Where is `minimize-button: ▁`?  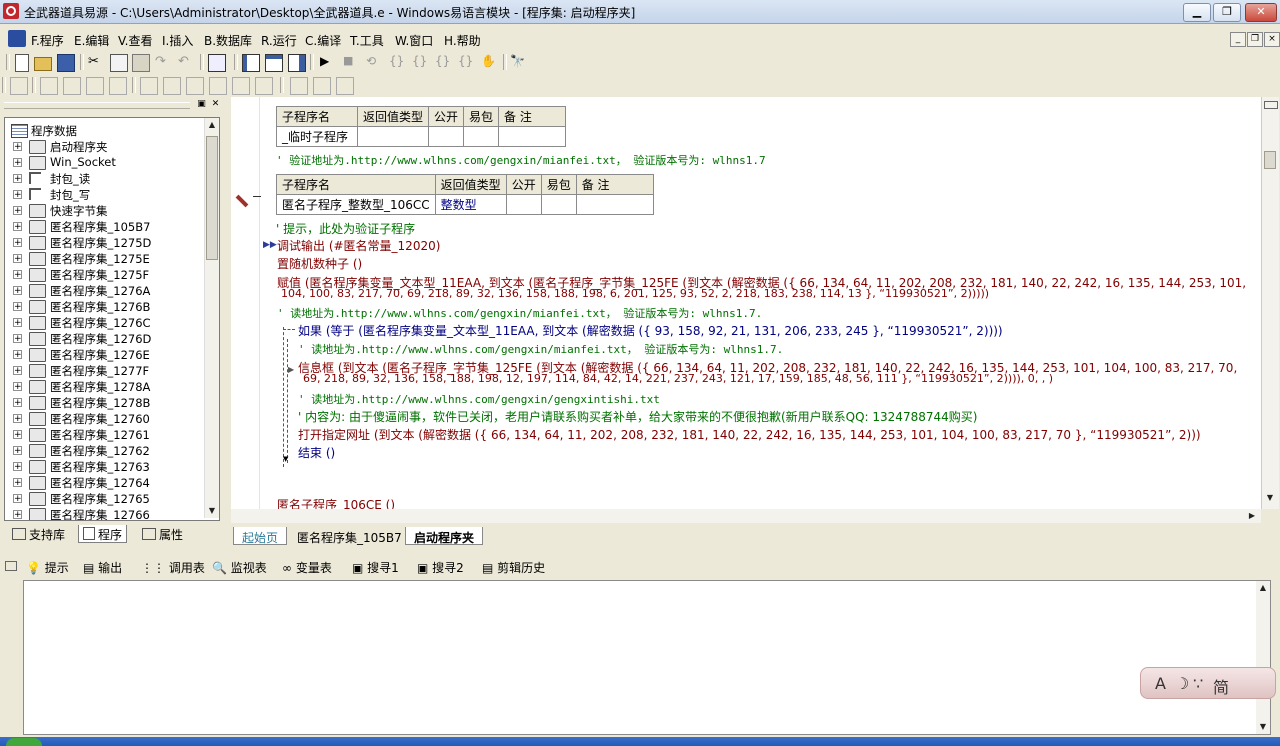 minimize-button: ▁ is located at coordinates (1197, 12).